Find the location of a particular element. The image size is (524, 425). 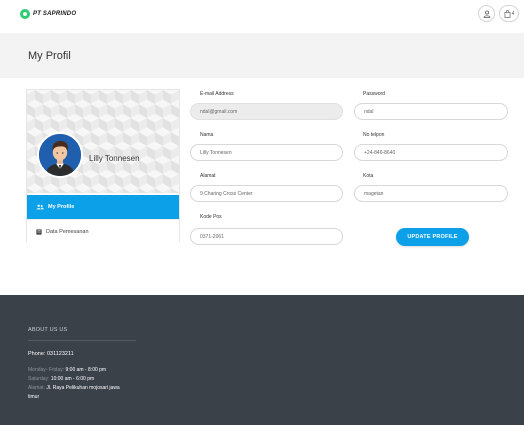

footer-address-value: Jl. Raya Pelikuhan mojosari jawa is located at coordinates (83, 388).